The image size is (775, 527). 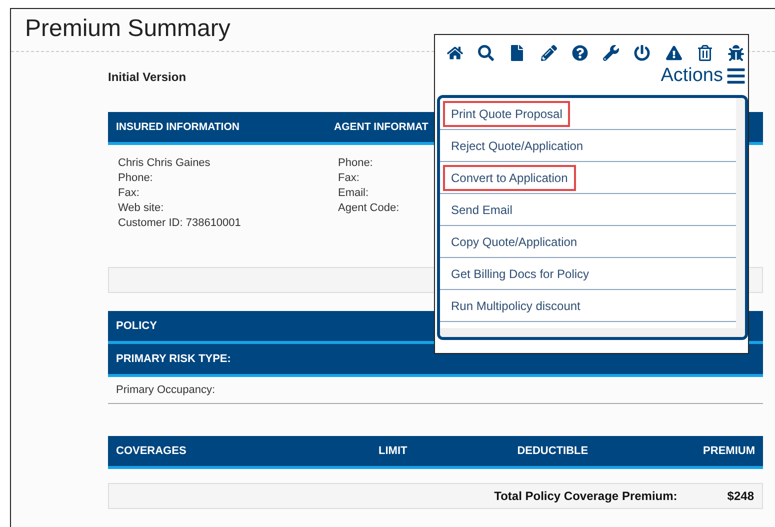 I want to click on menu-item-label: Copy Quote/Application, so click(x=514, y=242).